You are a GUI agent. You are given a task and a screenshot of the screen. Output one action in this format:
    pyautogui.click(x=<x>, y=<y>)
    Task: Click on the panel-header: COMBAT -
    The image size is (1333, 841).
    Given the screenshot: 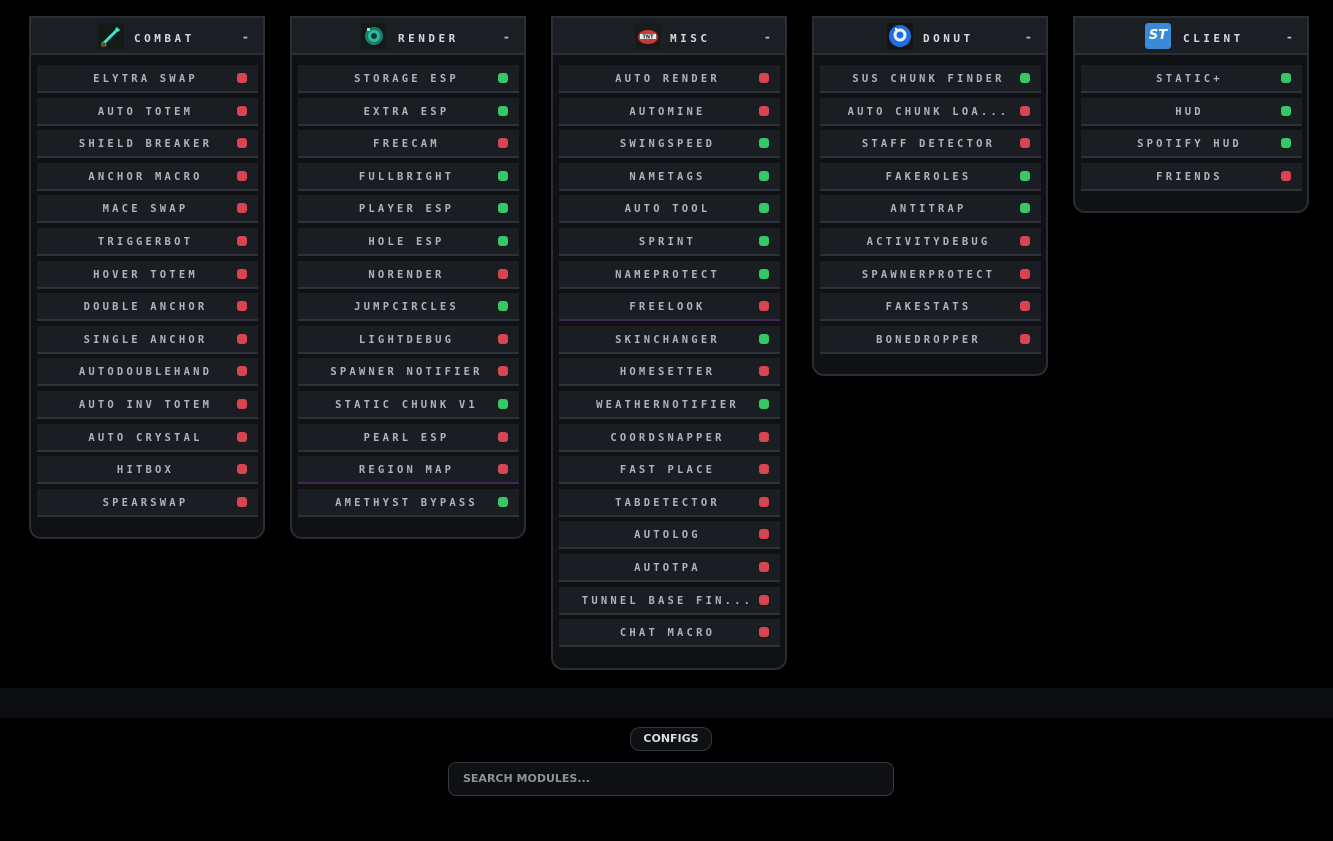 What is the action you would take?
    pyautogui.click(x=147, y=36)
    